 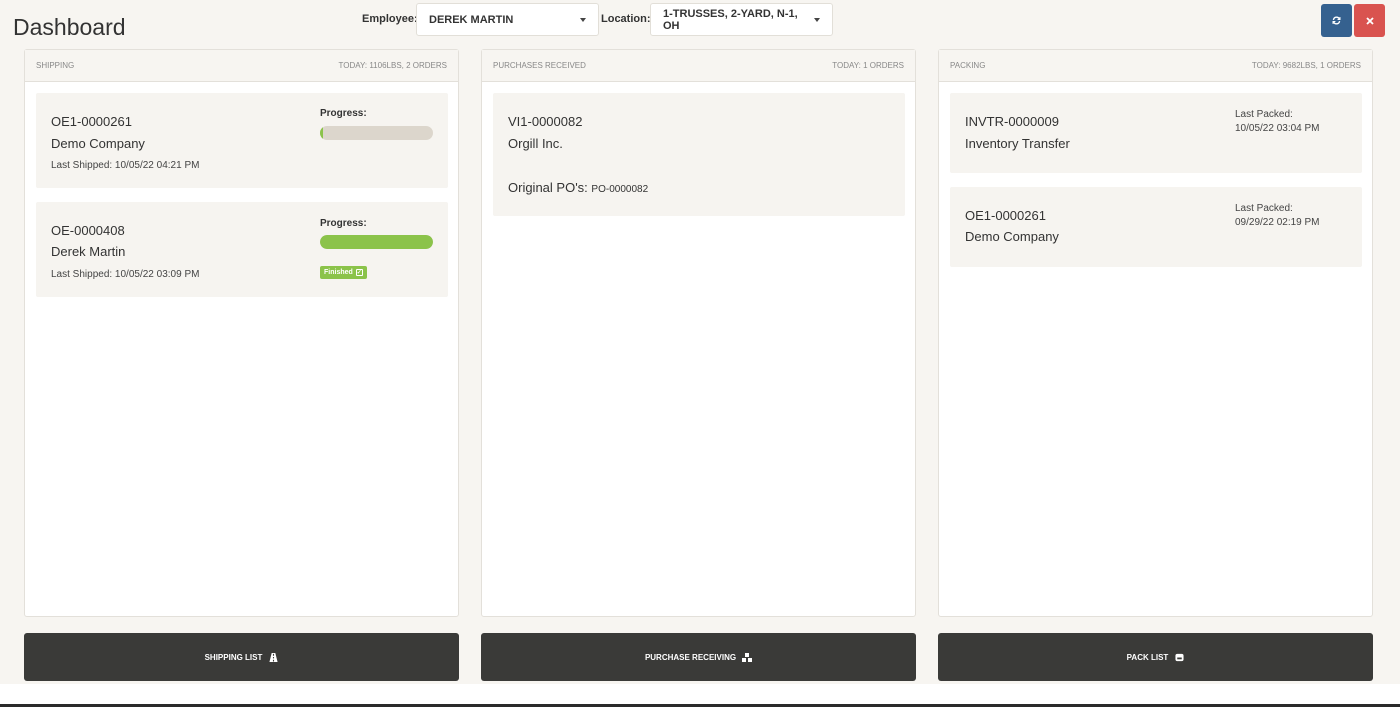 I want to click on packing-panel-title: PACKING, so click(x=968, y=65).